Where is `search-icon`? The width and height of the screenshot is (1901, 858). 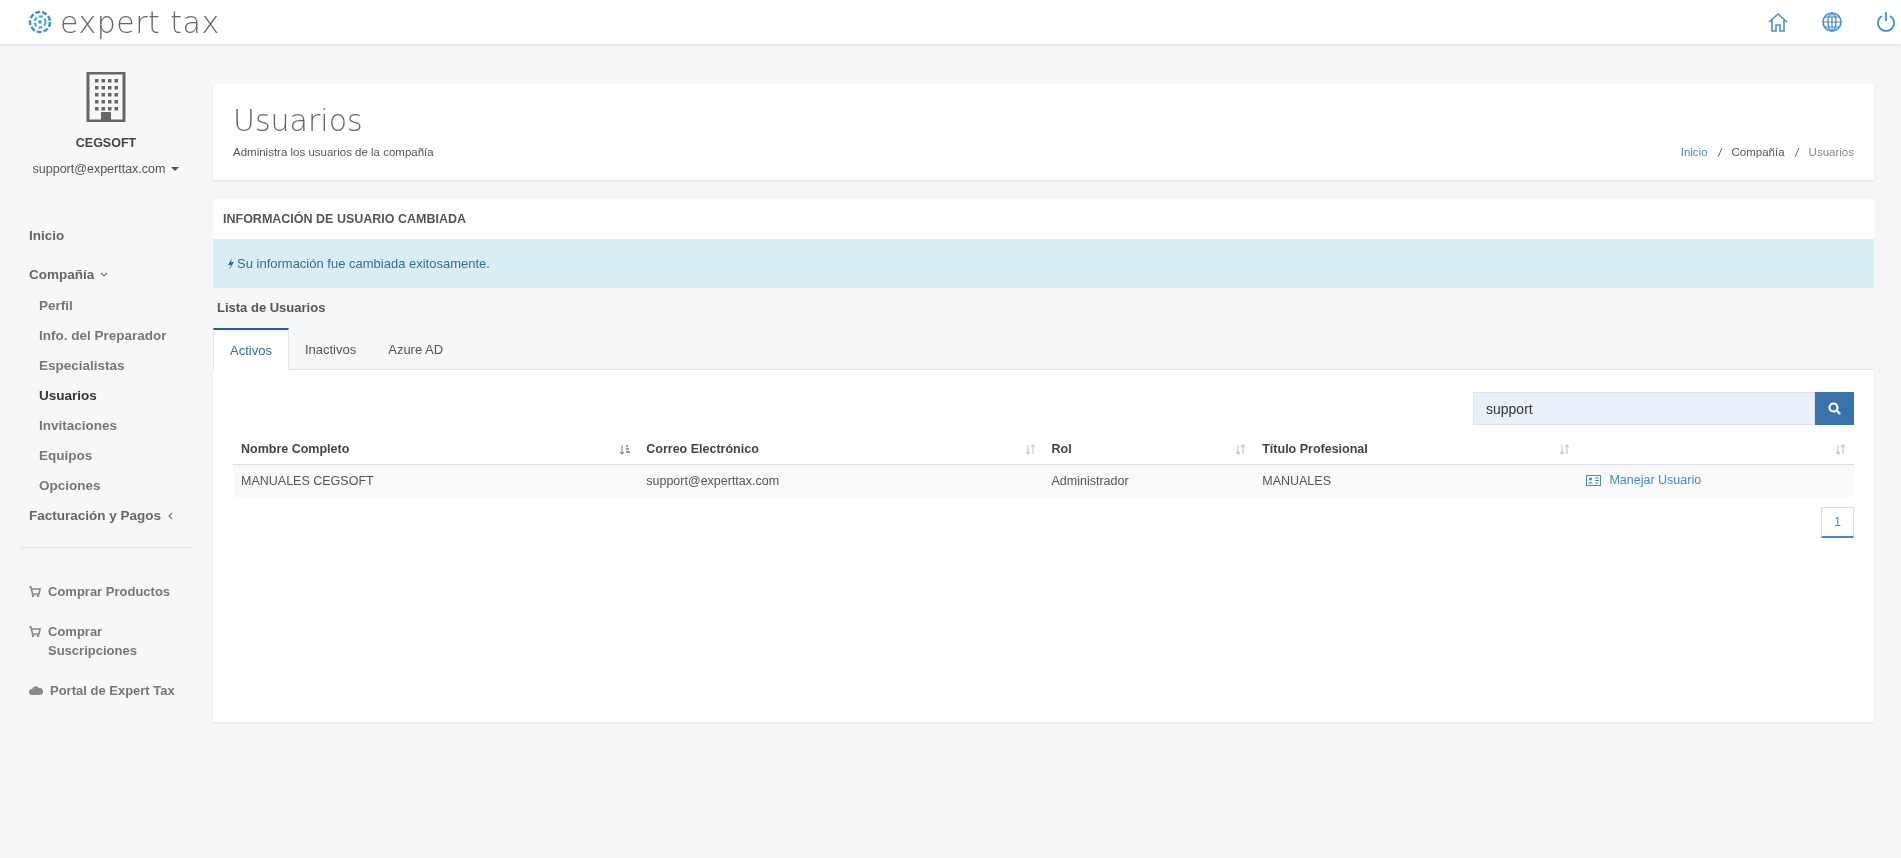 search-icon is located at coordinates (1834, 408).